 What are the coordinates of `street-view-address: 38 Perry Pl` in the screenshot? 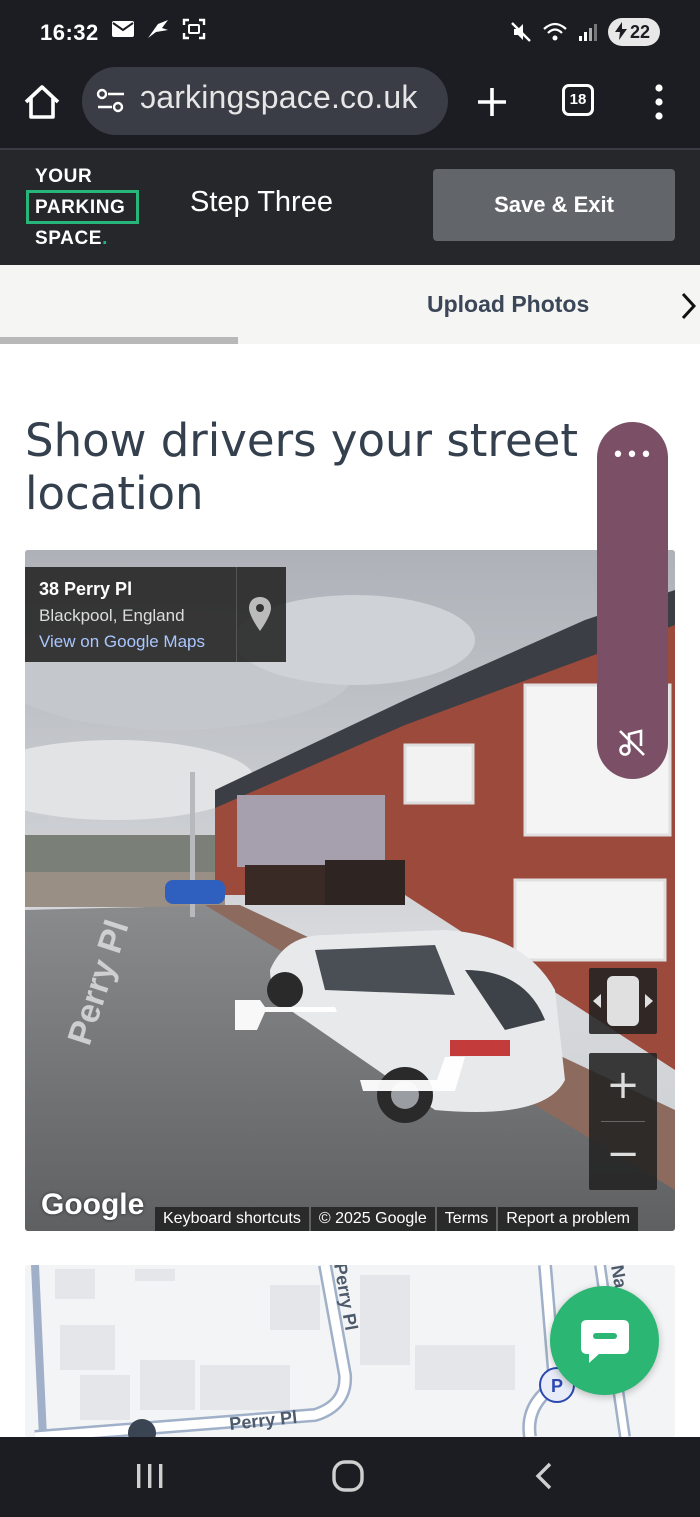 It's located at (86, 589).